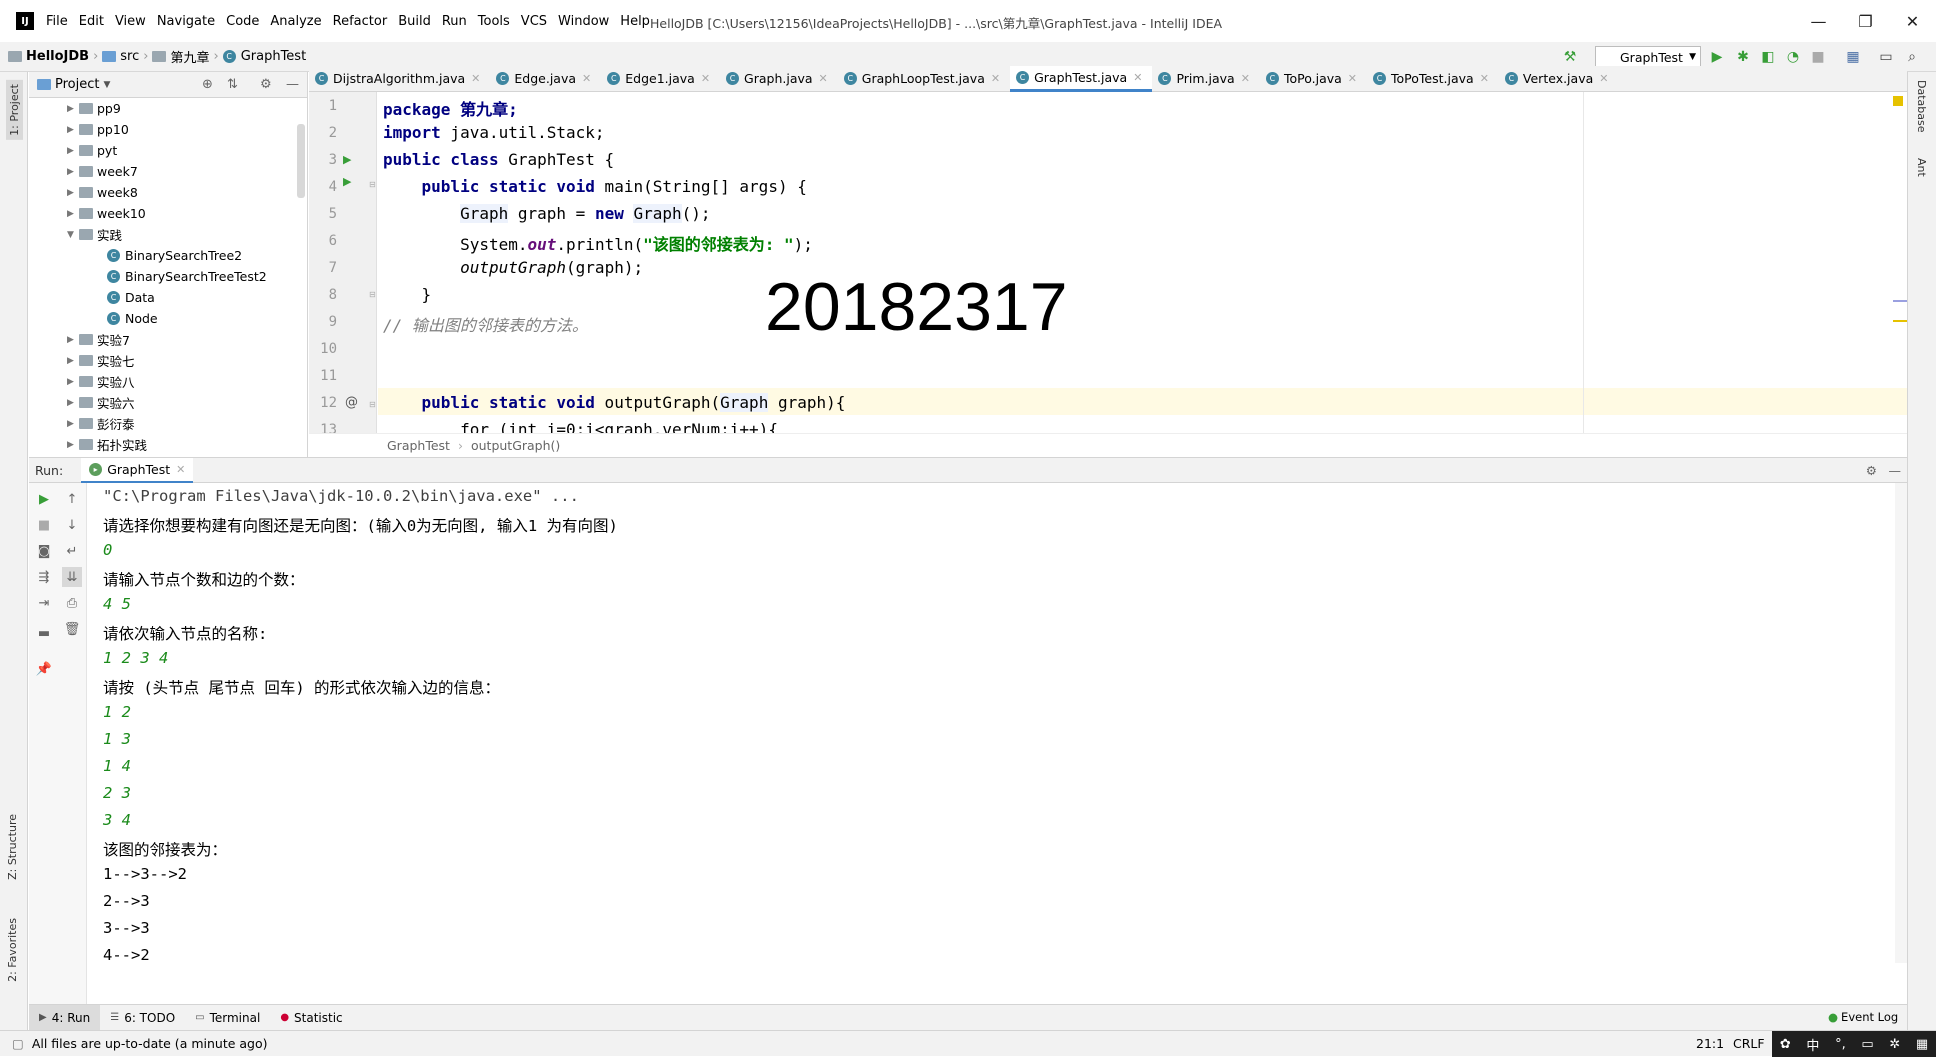 This screenshot has height=1057, width=1936. I want to click on tree-folder-item: ▼ 实践, so click(168, 234).